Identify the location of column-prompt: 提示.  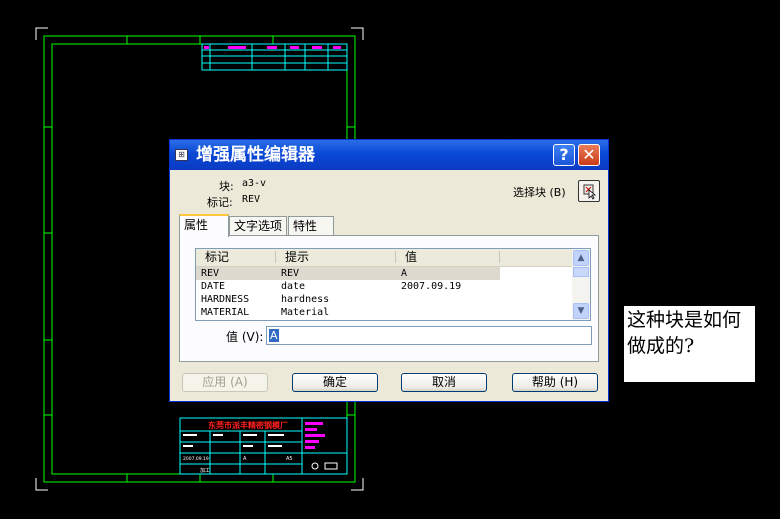
(297, 257).